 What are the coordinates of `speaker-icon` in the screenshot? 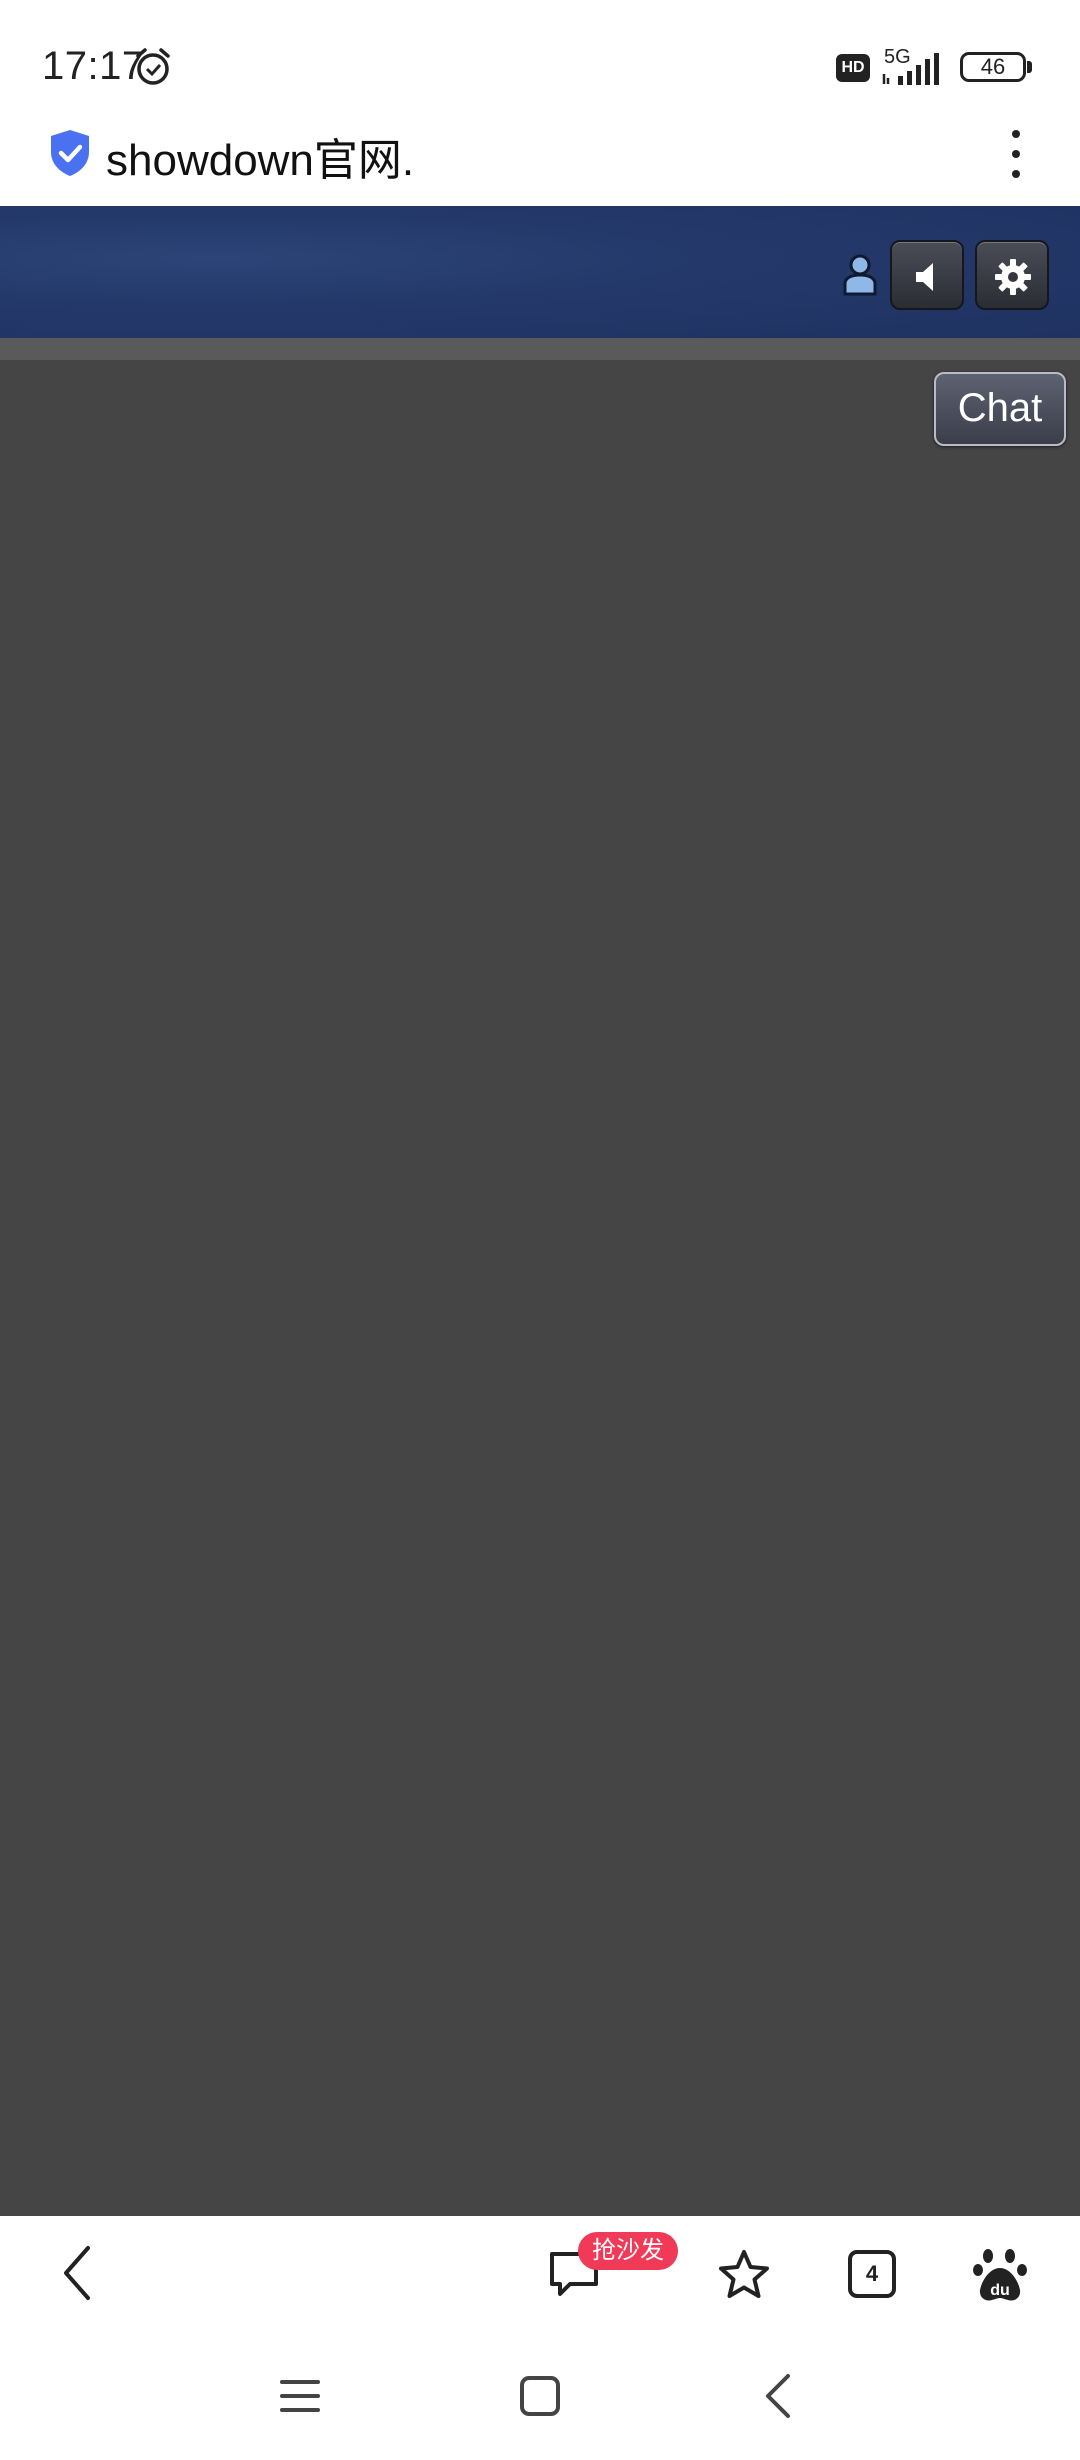 It's located at (924, 277).